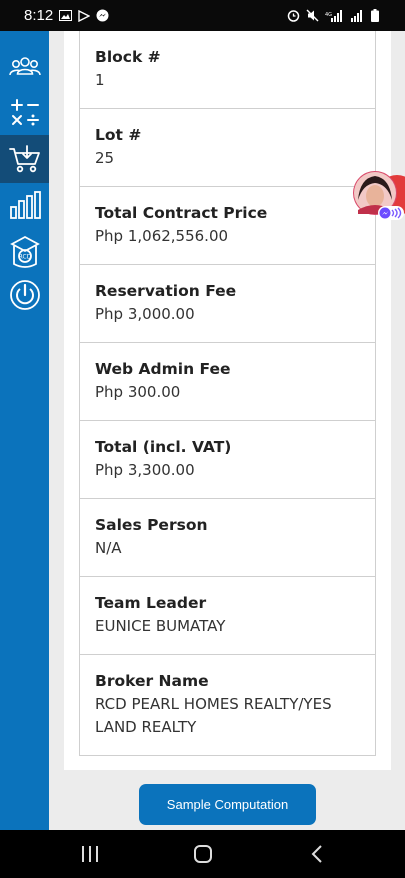 Image resolution: width=405 pixels, height=878 pixels. What do you see at coordinates (328, 15) in the screenshot?
I see `svg-text: 4G` at bounding box center [328, 15].